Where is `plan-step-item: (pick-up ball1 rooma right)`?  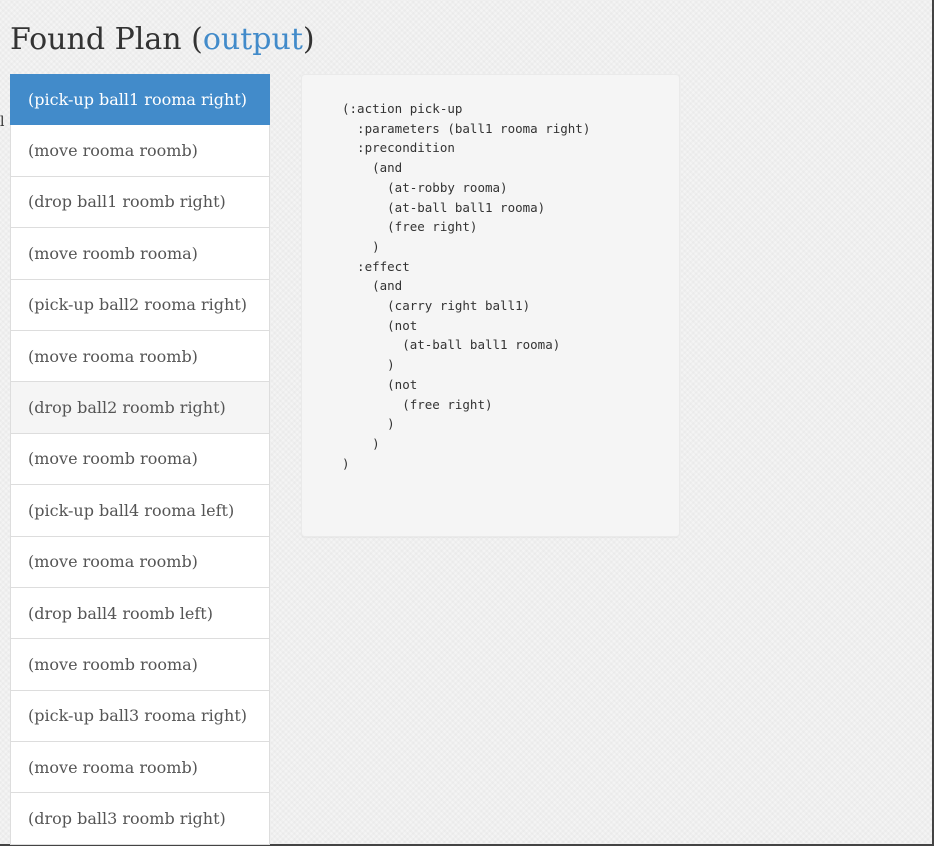
plan-step-item: (pick-up ball1 rooma right) is located at coordinates (140, 100).